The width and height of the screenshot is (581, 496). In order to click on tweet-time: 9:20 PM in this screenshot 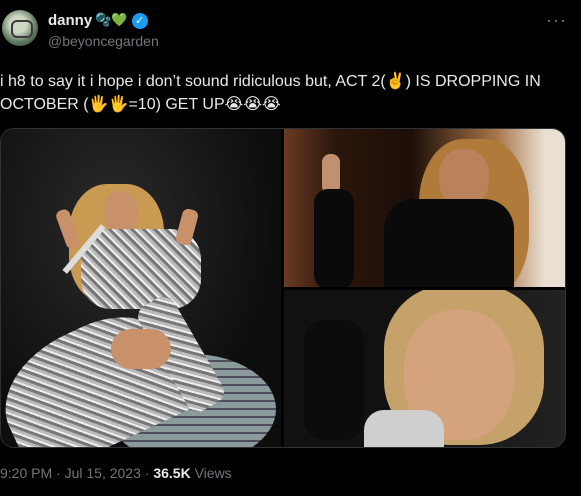, I will do `click(26, 473)`.